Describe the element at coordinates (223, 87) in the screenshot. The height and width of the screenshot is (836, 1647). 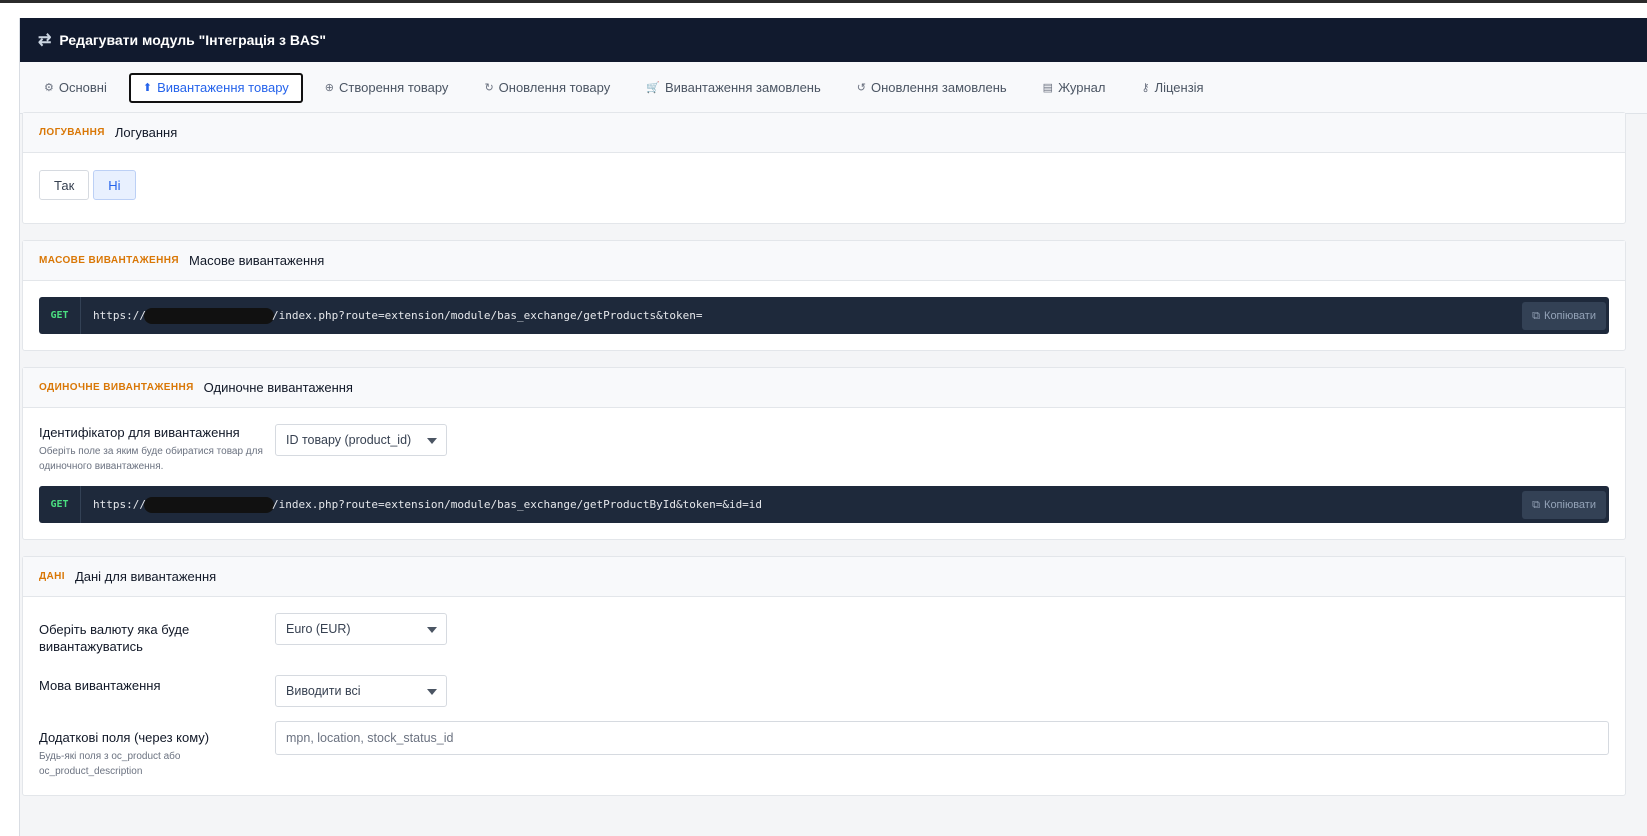
I see `tab-label: Вивантаження товару` at that location.